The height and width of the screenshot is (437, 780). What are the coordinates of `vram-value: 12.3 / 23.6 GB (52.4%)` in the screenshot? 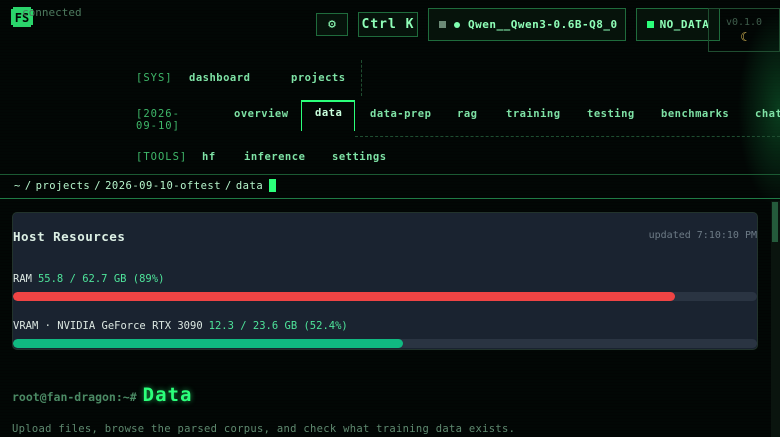 It's located at (278, 326).